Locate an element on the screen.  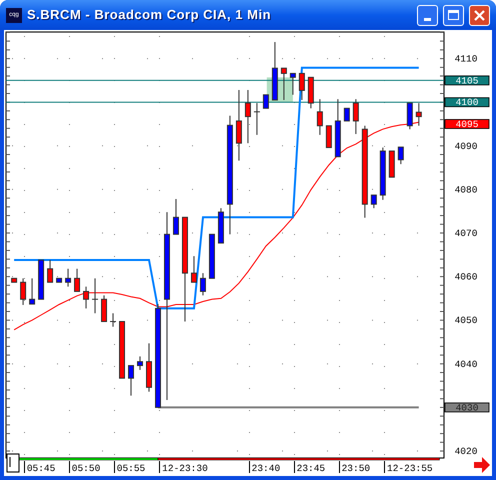
price-tag: 4095 is located at coordinates (467, 124).